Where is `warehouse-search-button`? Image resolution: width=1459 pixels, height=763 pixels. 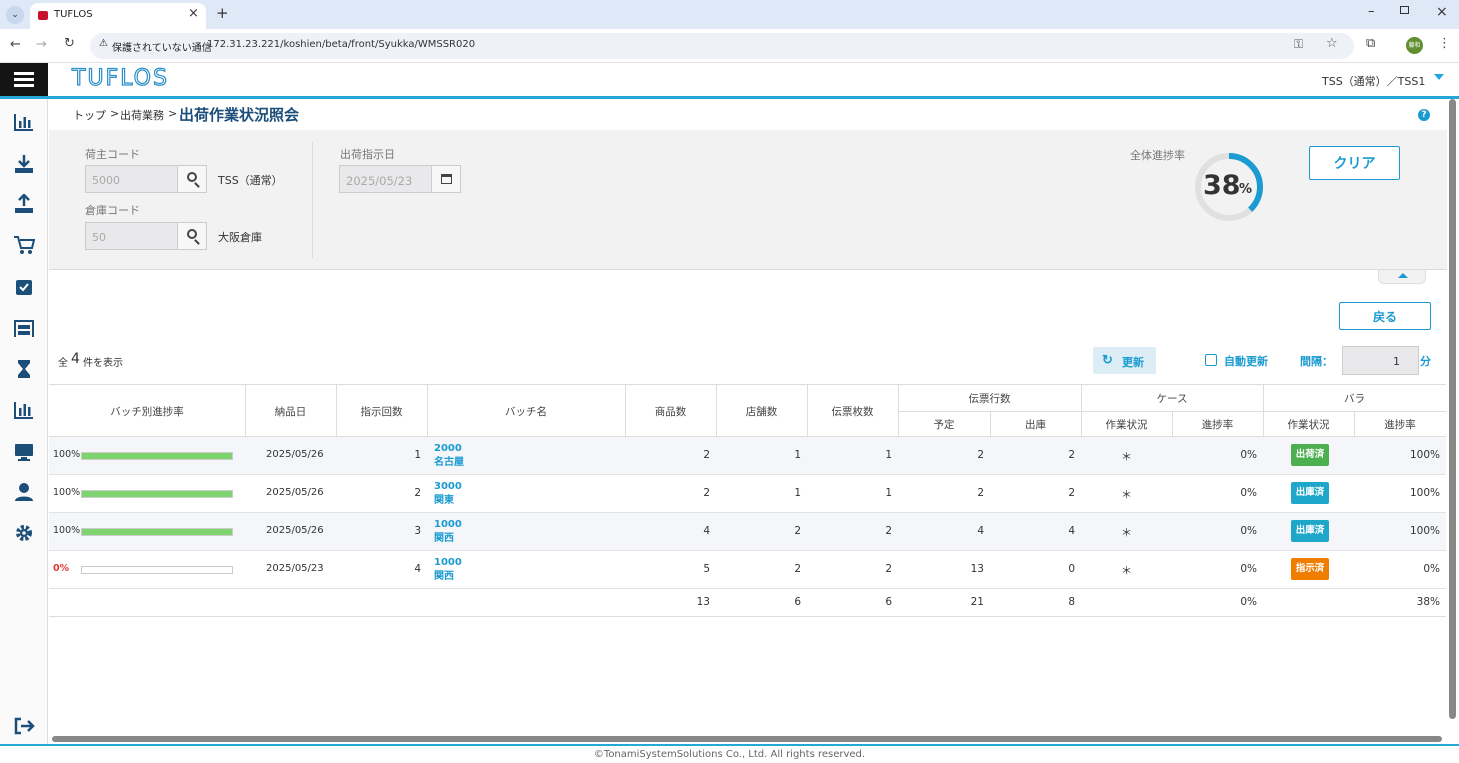
warehouse-search-button is located at coordinates (192, 236).